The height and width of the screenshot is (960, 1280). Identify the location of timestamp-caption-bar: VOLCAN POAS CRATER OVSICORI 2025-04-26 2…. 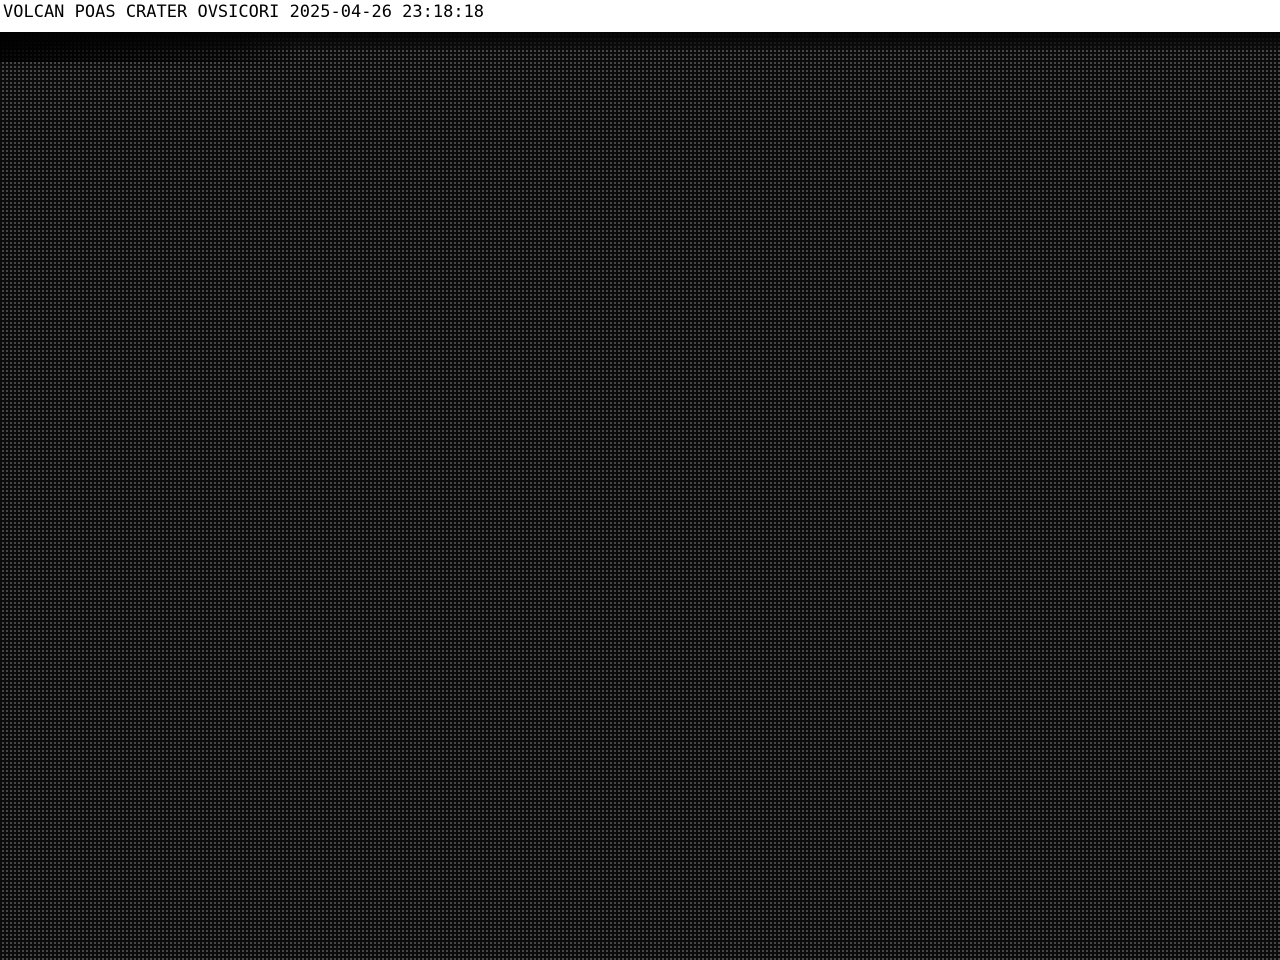
(640, 16).